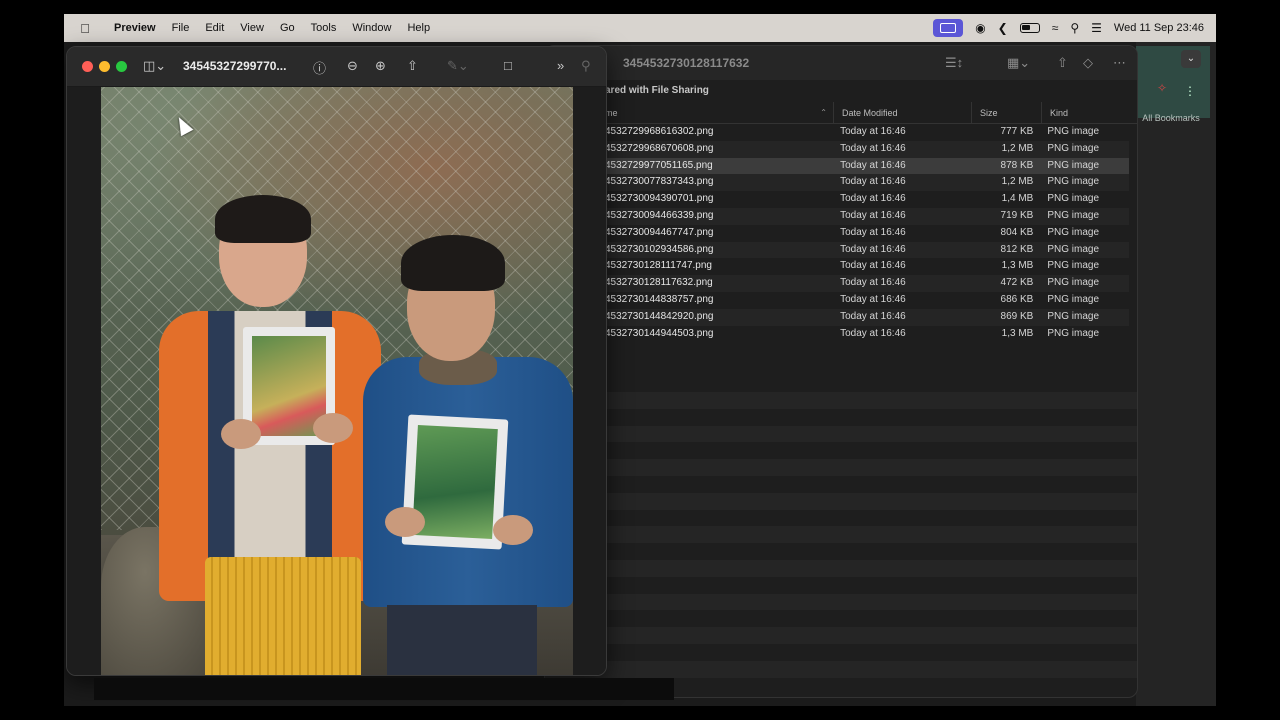 The image size is (1280, 720). Describe the element at coordinates (1171, 118) in the screenshot. I see `all-bookmarks-label: All Bookmarks` at that location.